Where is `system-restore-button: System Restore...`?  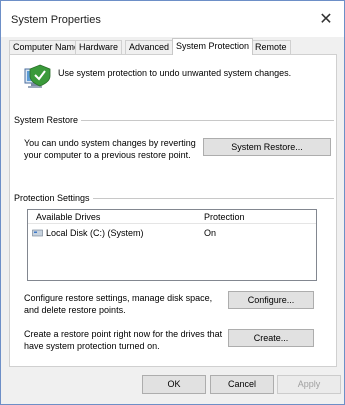
system-restore-button: System Restore... is located at coordinates (267, 147).